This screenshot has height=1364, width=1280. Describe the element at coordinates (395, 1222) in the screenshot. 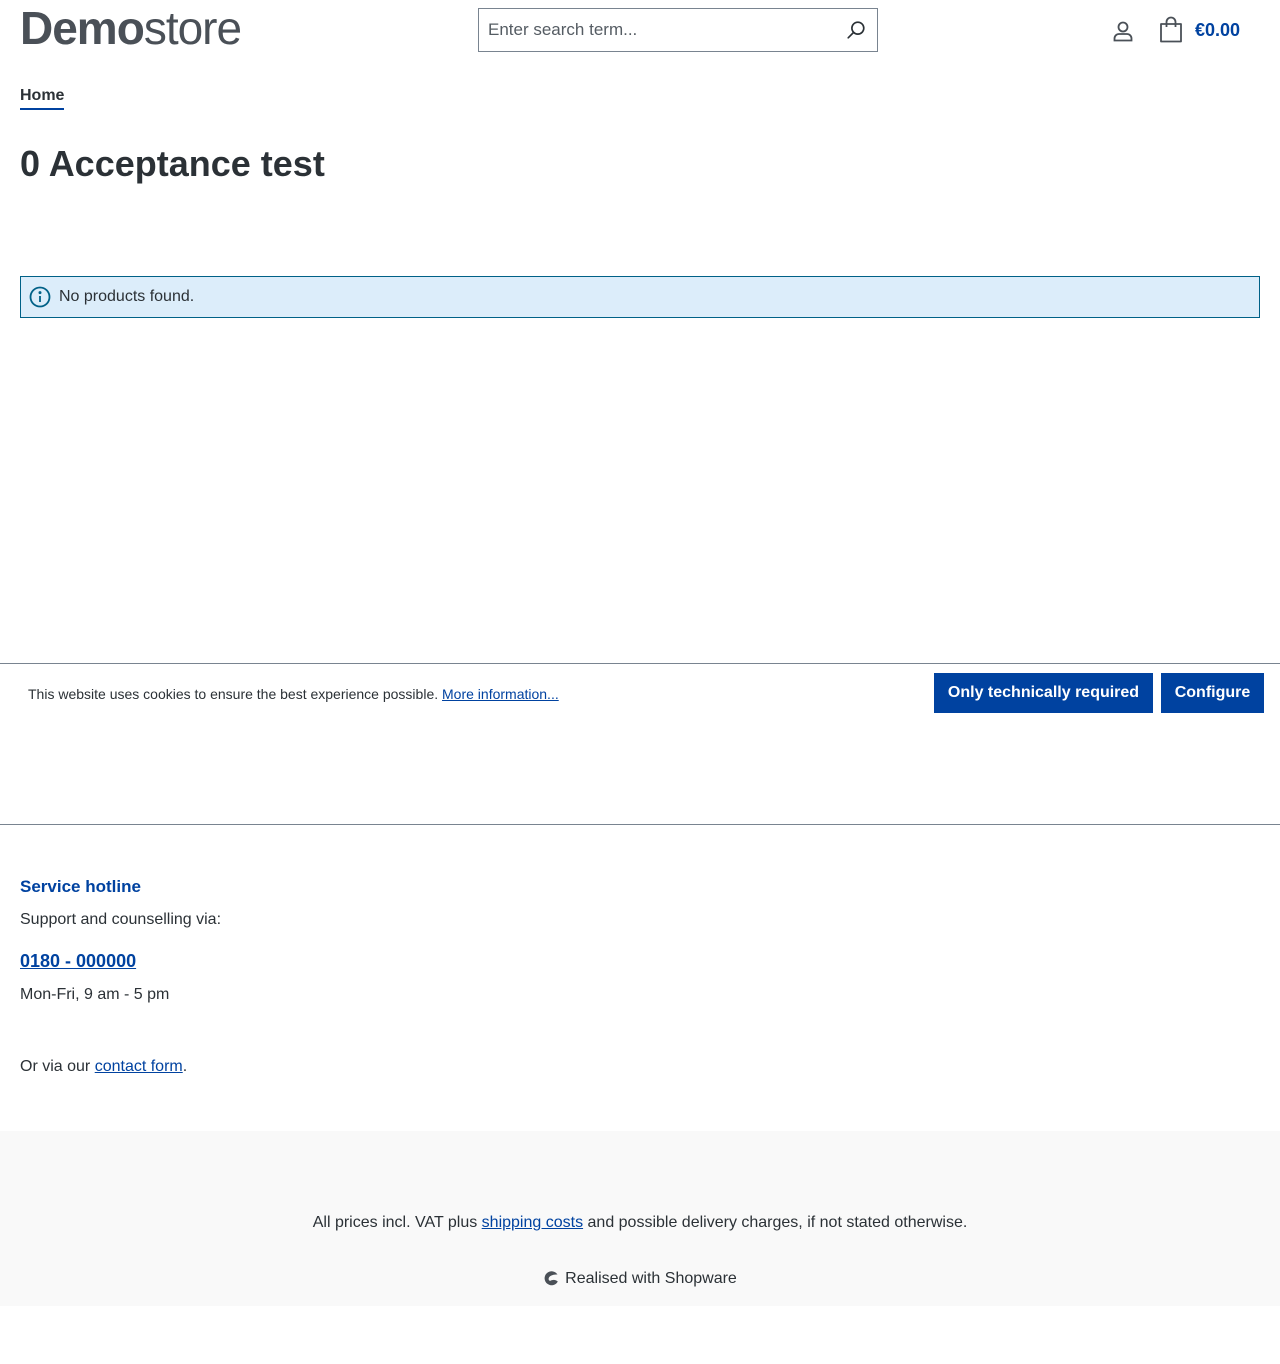

I see `vat-prefix: All prices incl. VAT plus` at that location.